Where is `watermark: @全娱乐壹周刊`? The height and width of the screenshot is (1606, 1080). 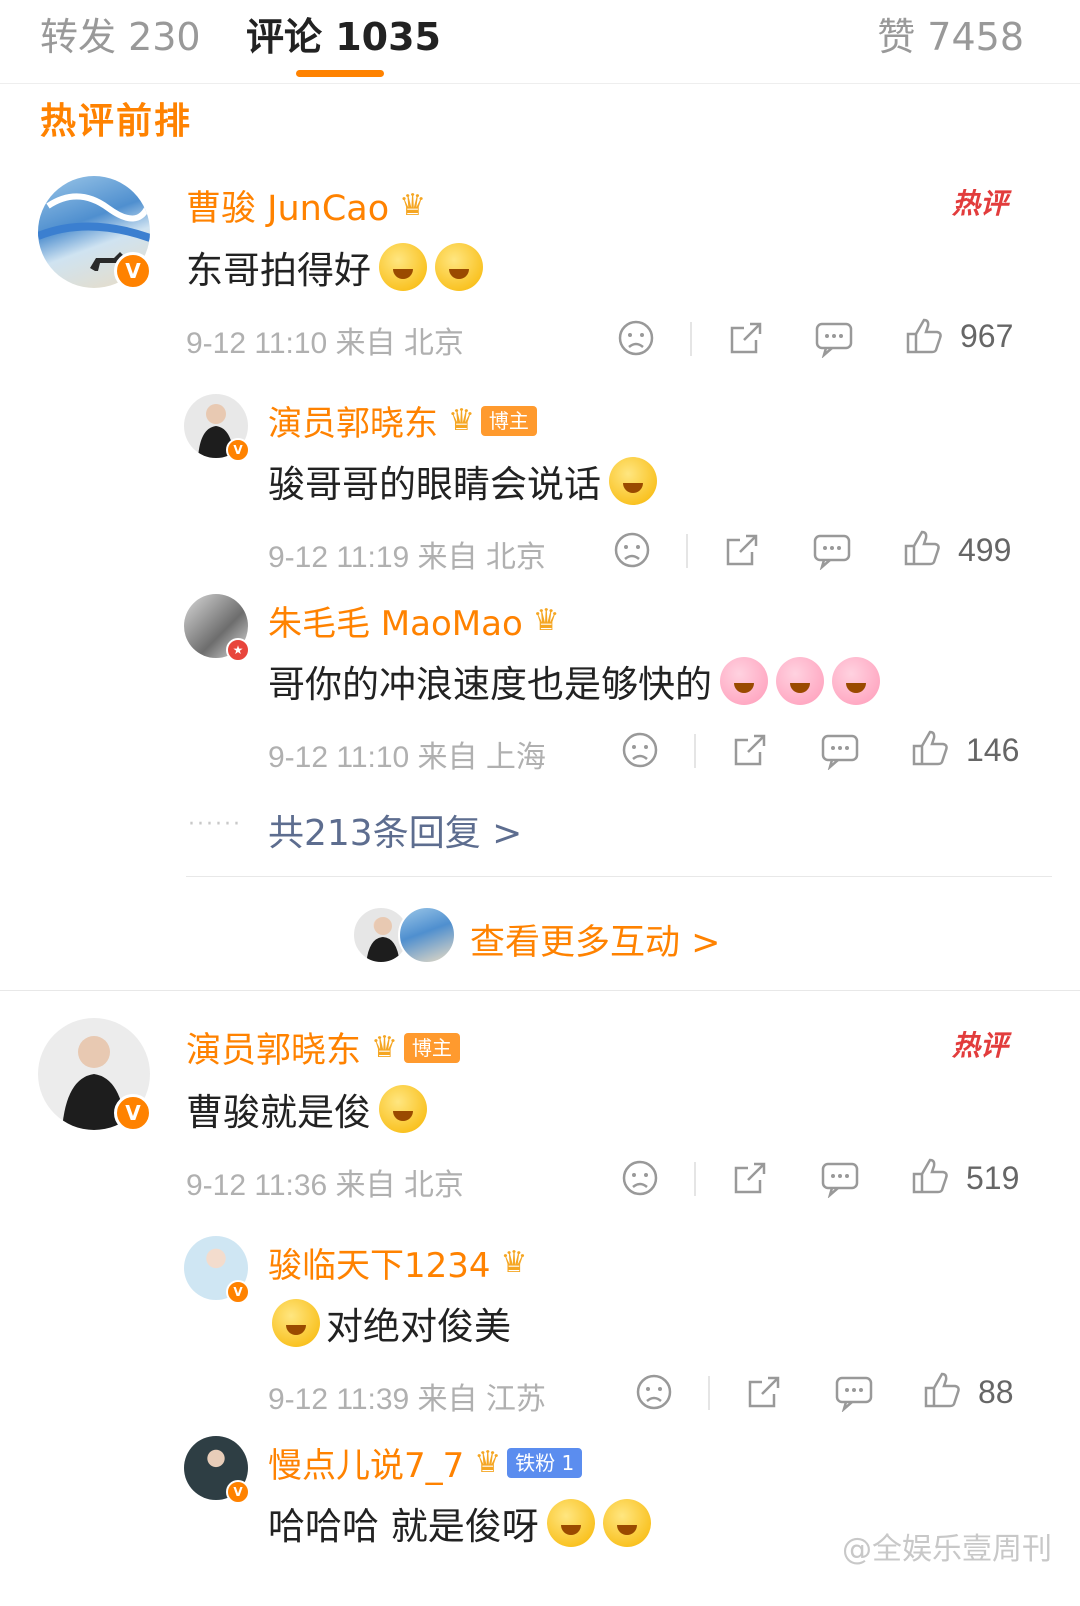
watermark: @全娱乐壹周刊 is located at coordinates (947, 1549).